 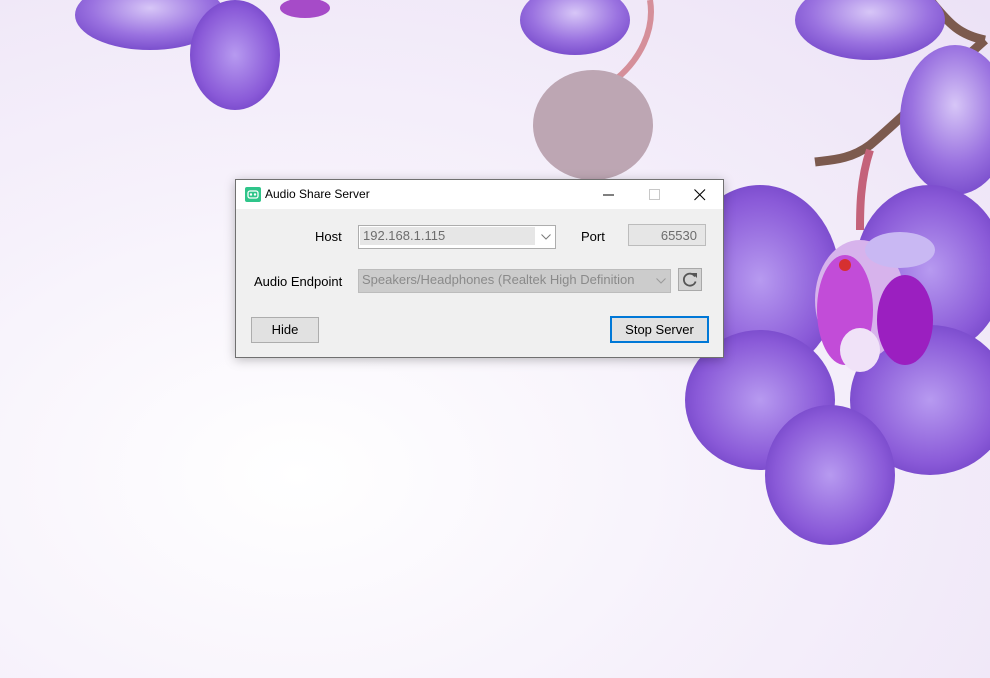 I want to click on audio-share-icon, so click(x=253, y=194).